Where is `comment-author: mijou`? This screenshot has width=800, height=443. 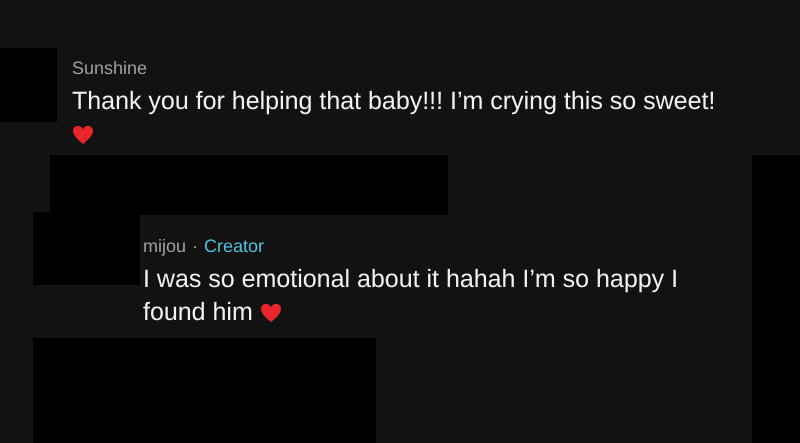
comment-author: mijou is located at coordinates (164, 246).